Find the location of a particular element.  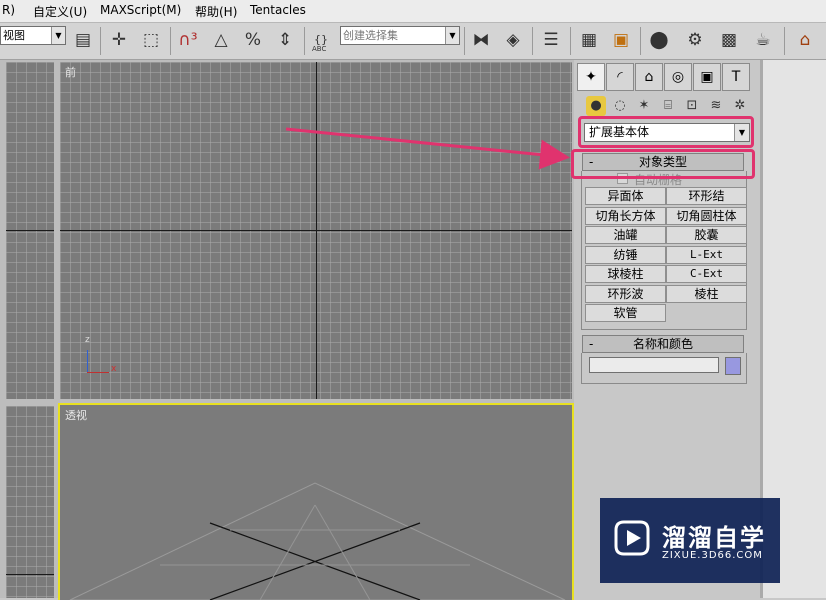

axis-tripod-z is located at coordinates (87, 361).